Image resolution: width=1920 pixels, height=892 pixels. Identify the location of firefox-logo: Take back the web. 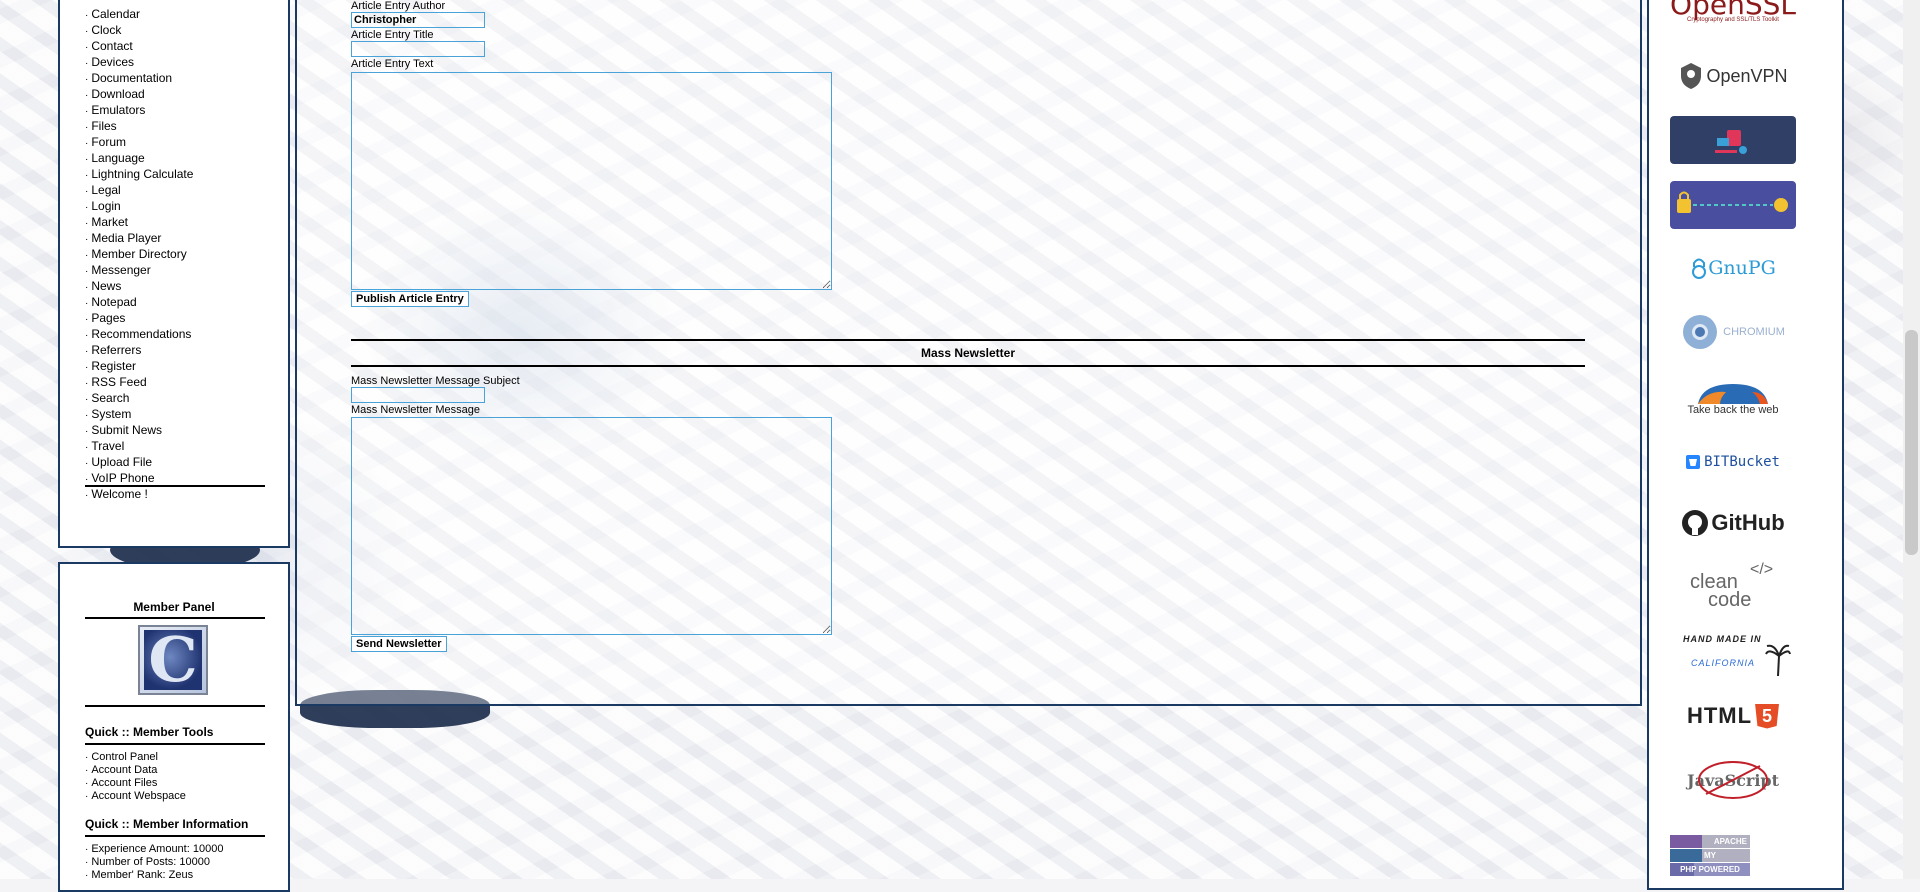
(1733, 398).